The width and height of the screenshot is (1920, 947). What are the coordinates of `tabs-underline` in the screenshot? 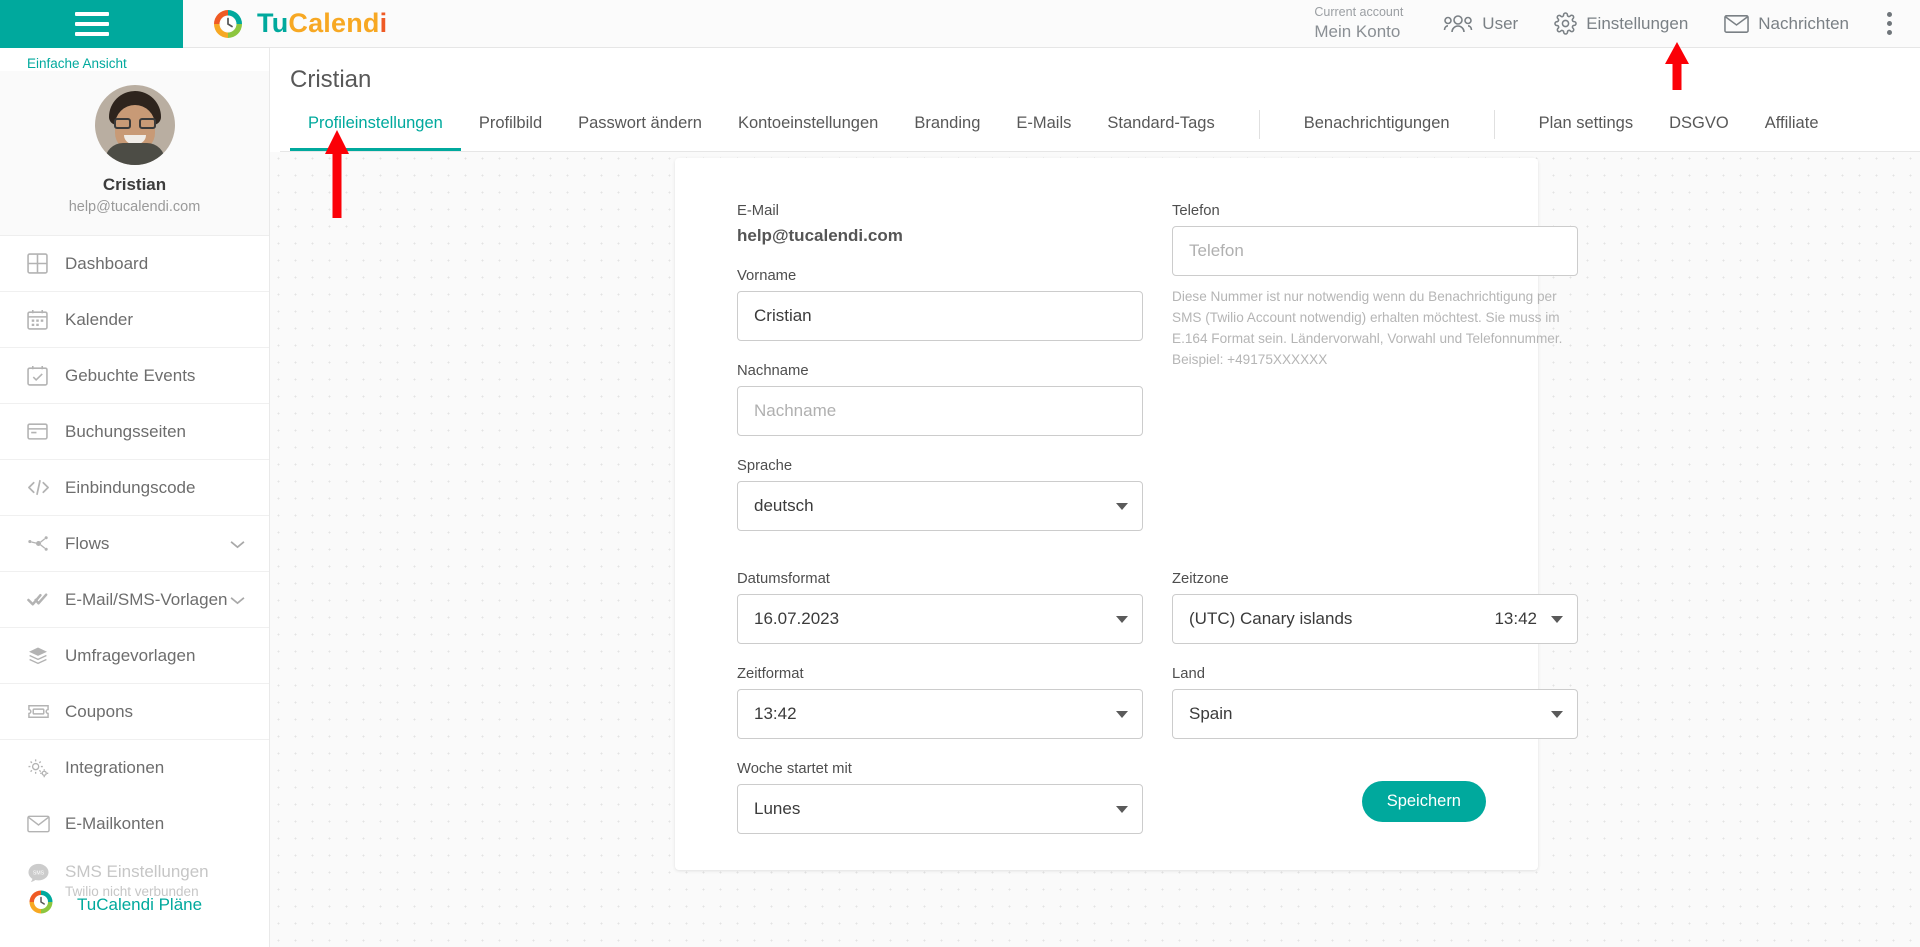 It's located at (1100, 151).